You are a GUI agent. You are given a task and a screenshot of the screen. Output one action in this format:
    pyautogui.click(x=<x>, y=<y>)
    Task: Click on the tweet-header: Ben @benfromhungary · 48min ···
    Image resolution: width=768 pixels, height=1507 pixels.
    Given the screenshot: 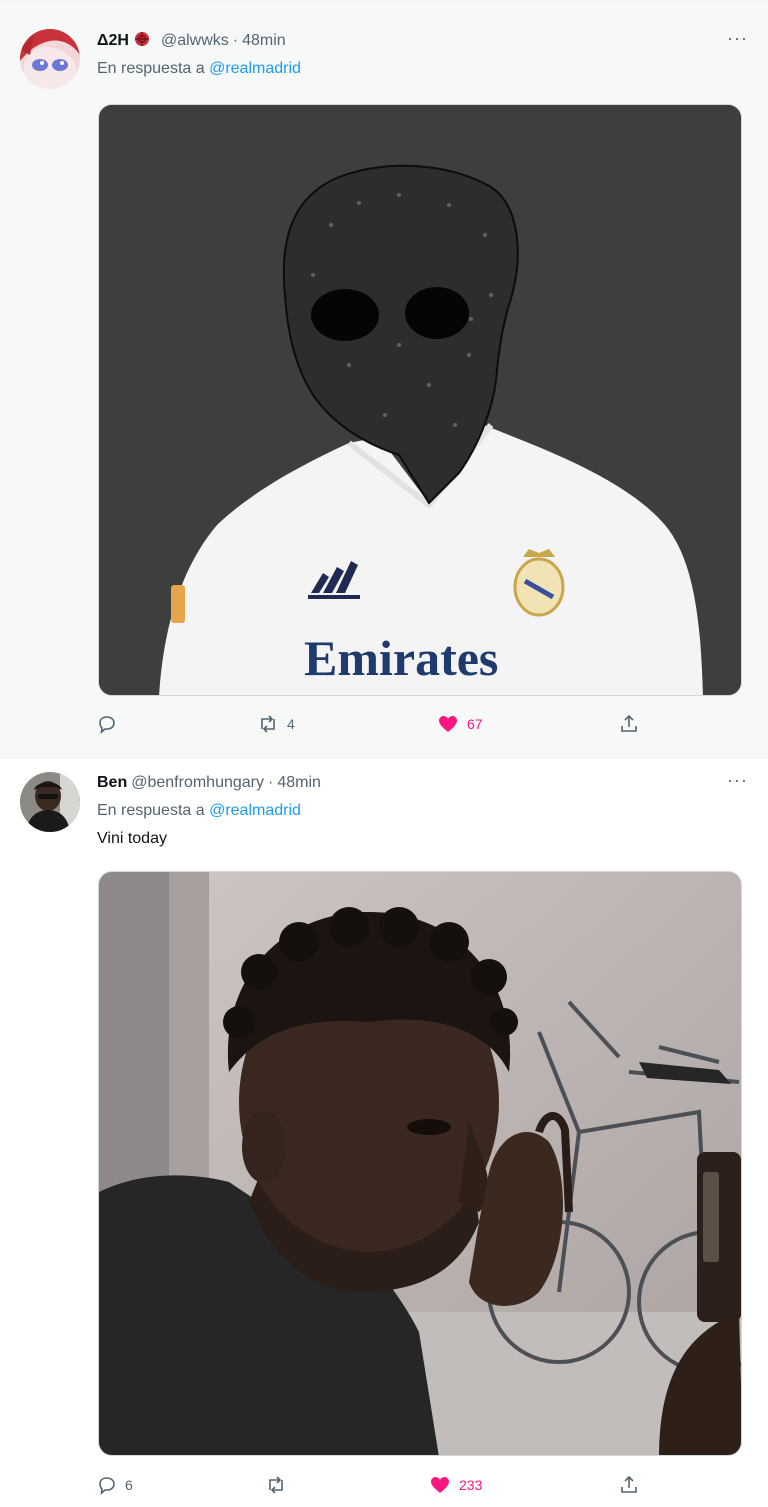 What is the action you would take?
    pyautogui.click(x=422, y=783)
    